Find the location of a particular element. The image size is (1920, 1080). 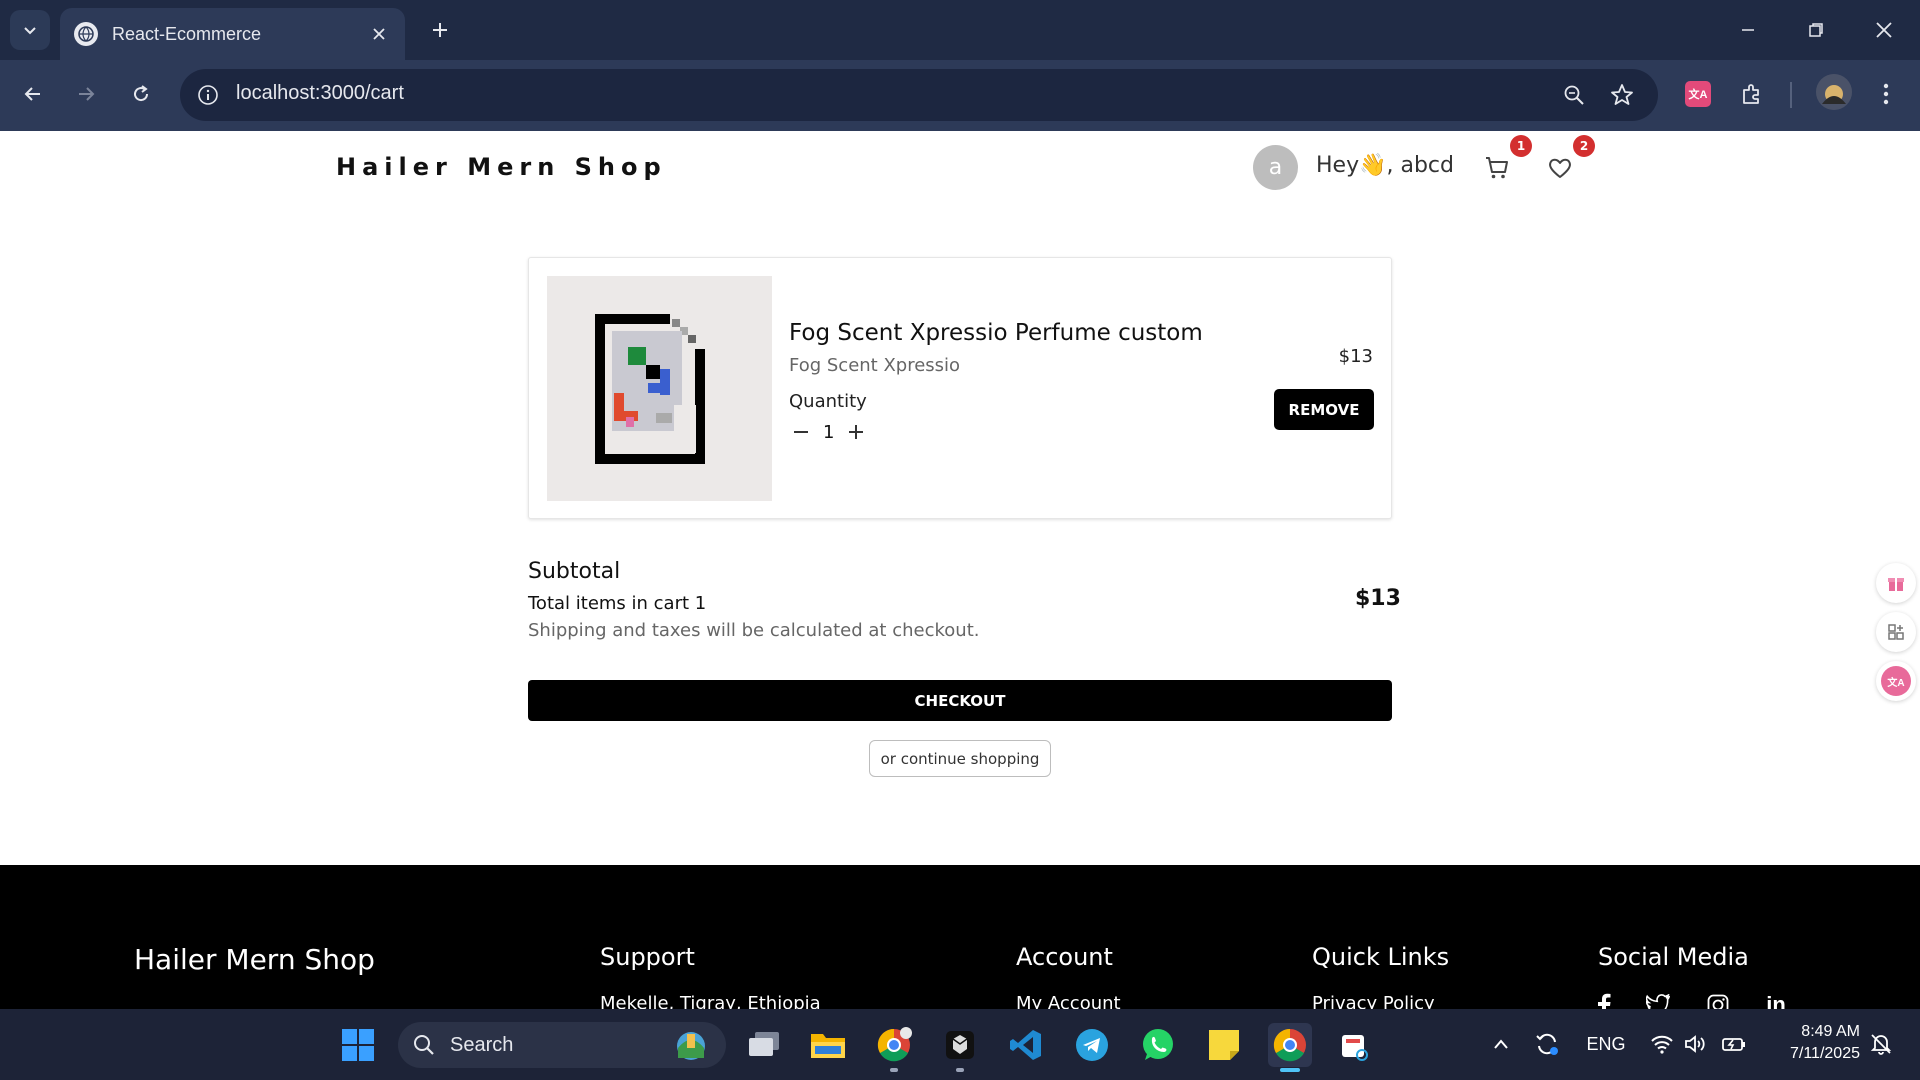

product-brand: Fog Scent Xpressio is located at coordinates (875, 365).